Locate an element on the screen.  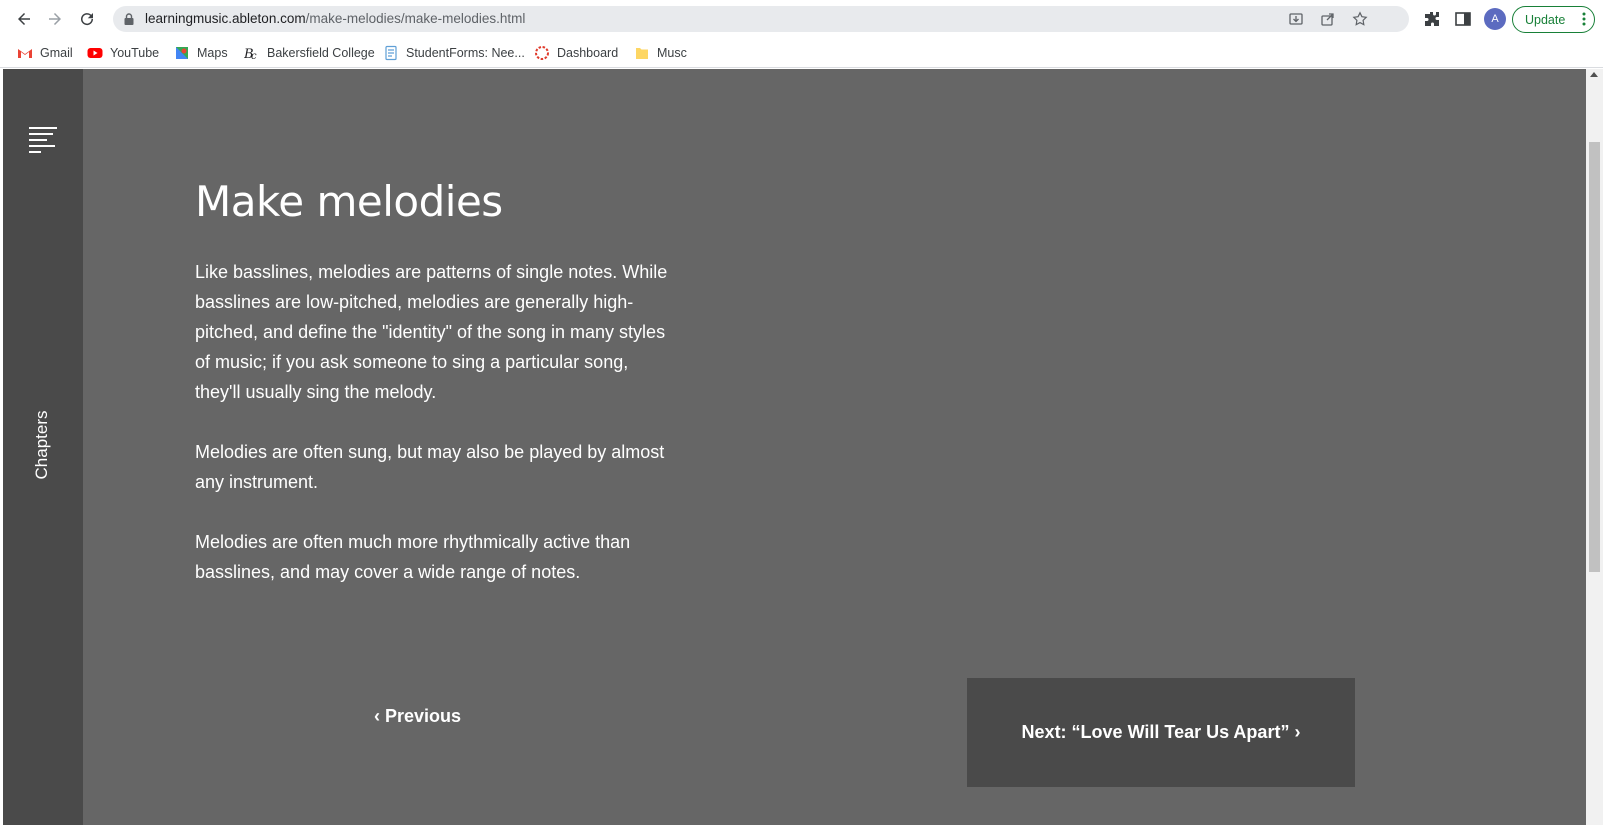
bookmark-musc: Musc is located at coordinates (660, 53).